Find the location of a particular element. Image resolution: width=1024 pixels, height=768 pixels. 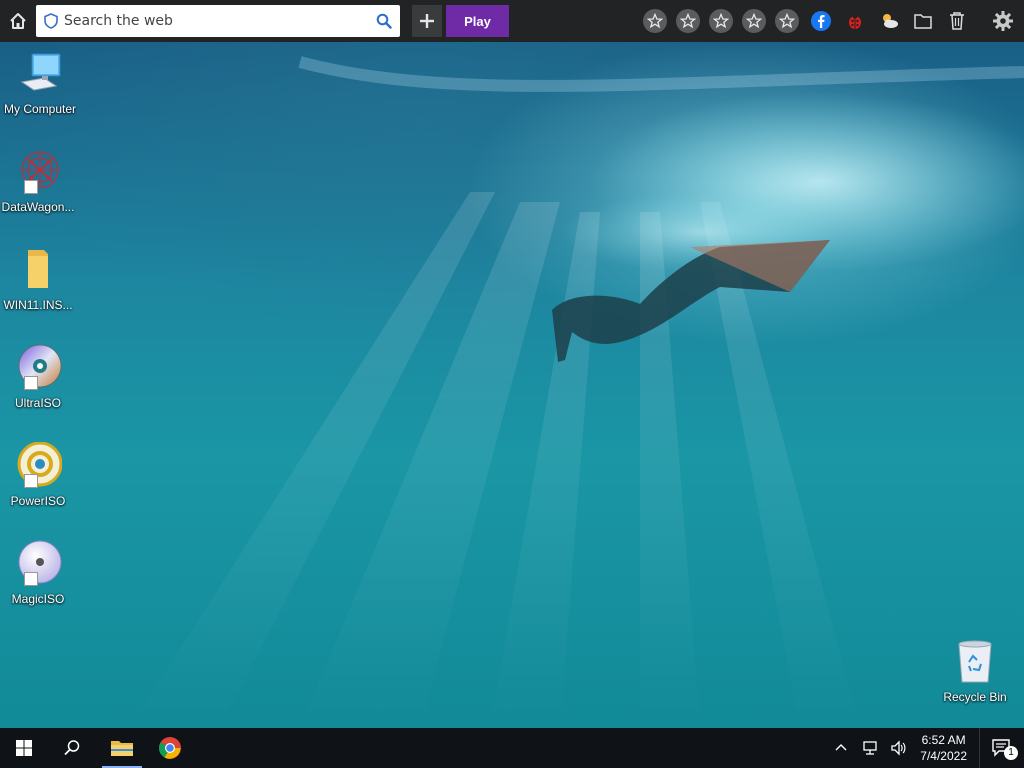

taskbar-search-button is located at coordinates (72, 748).